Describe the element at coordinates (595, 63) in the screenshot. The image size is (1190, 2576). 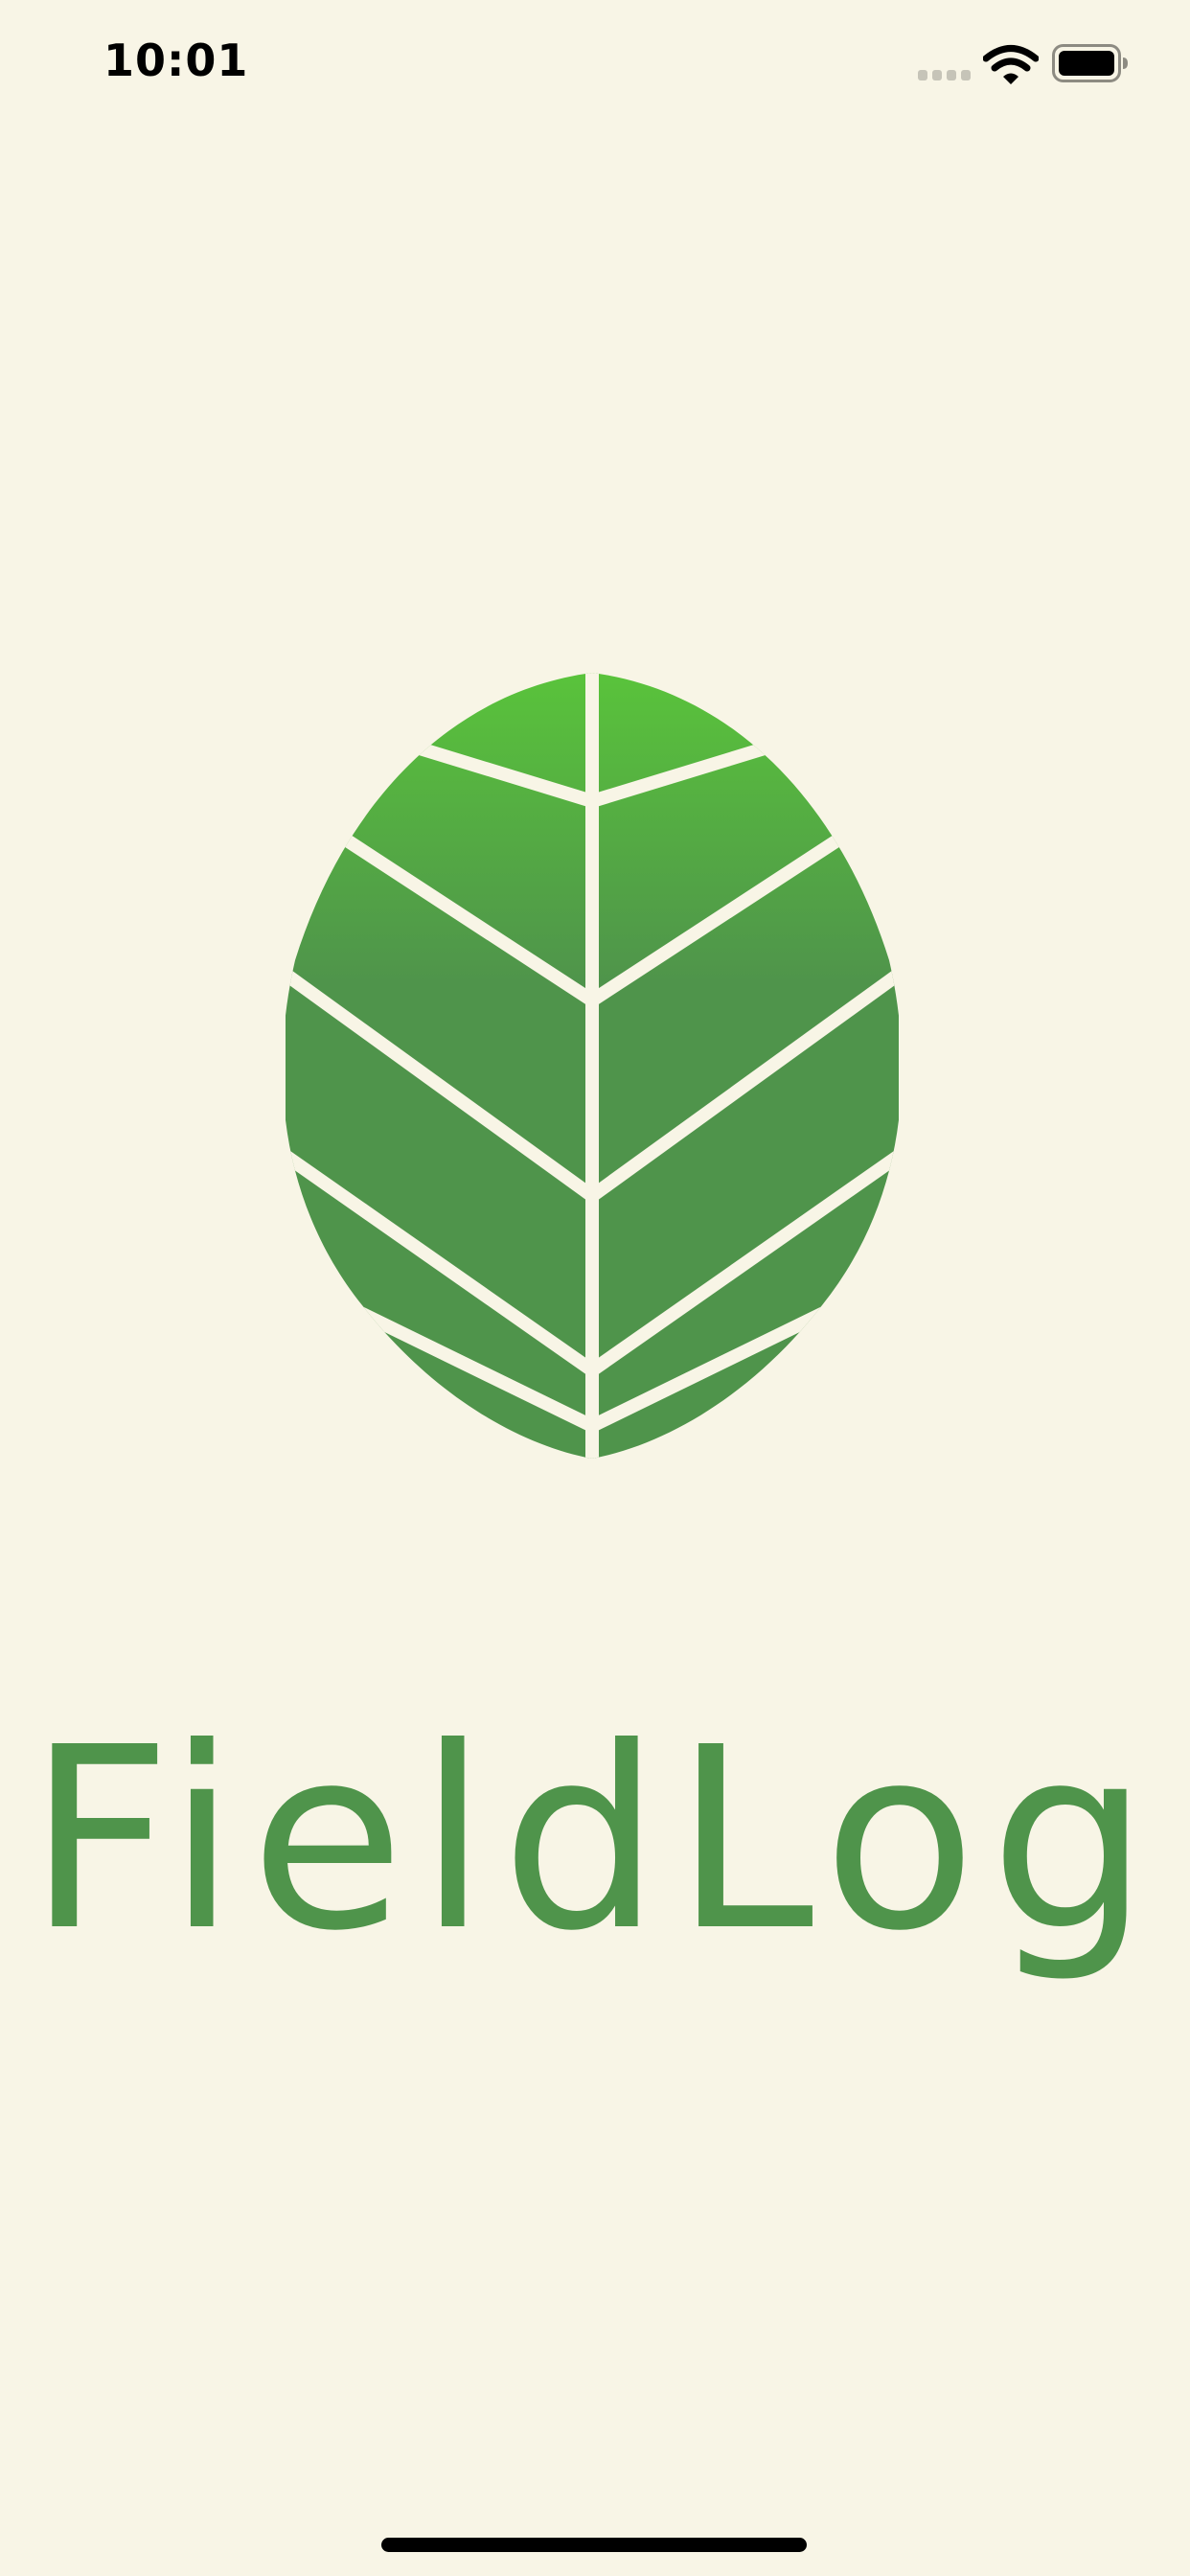
I see `status-bar: 10:01` at that location.